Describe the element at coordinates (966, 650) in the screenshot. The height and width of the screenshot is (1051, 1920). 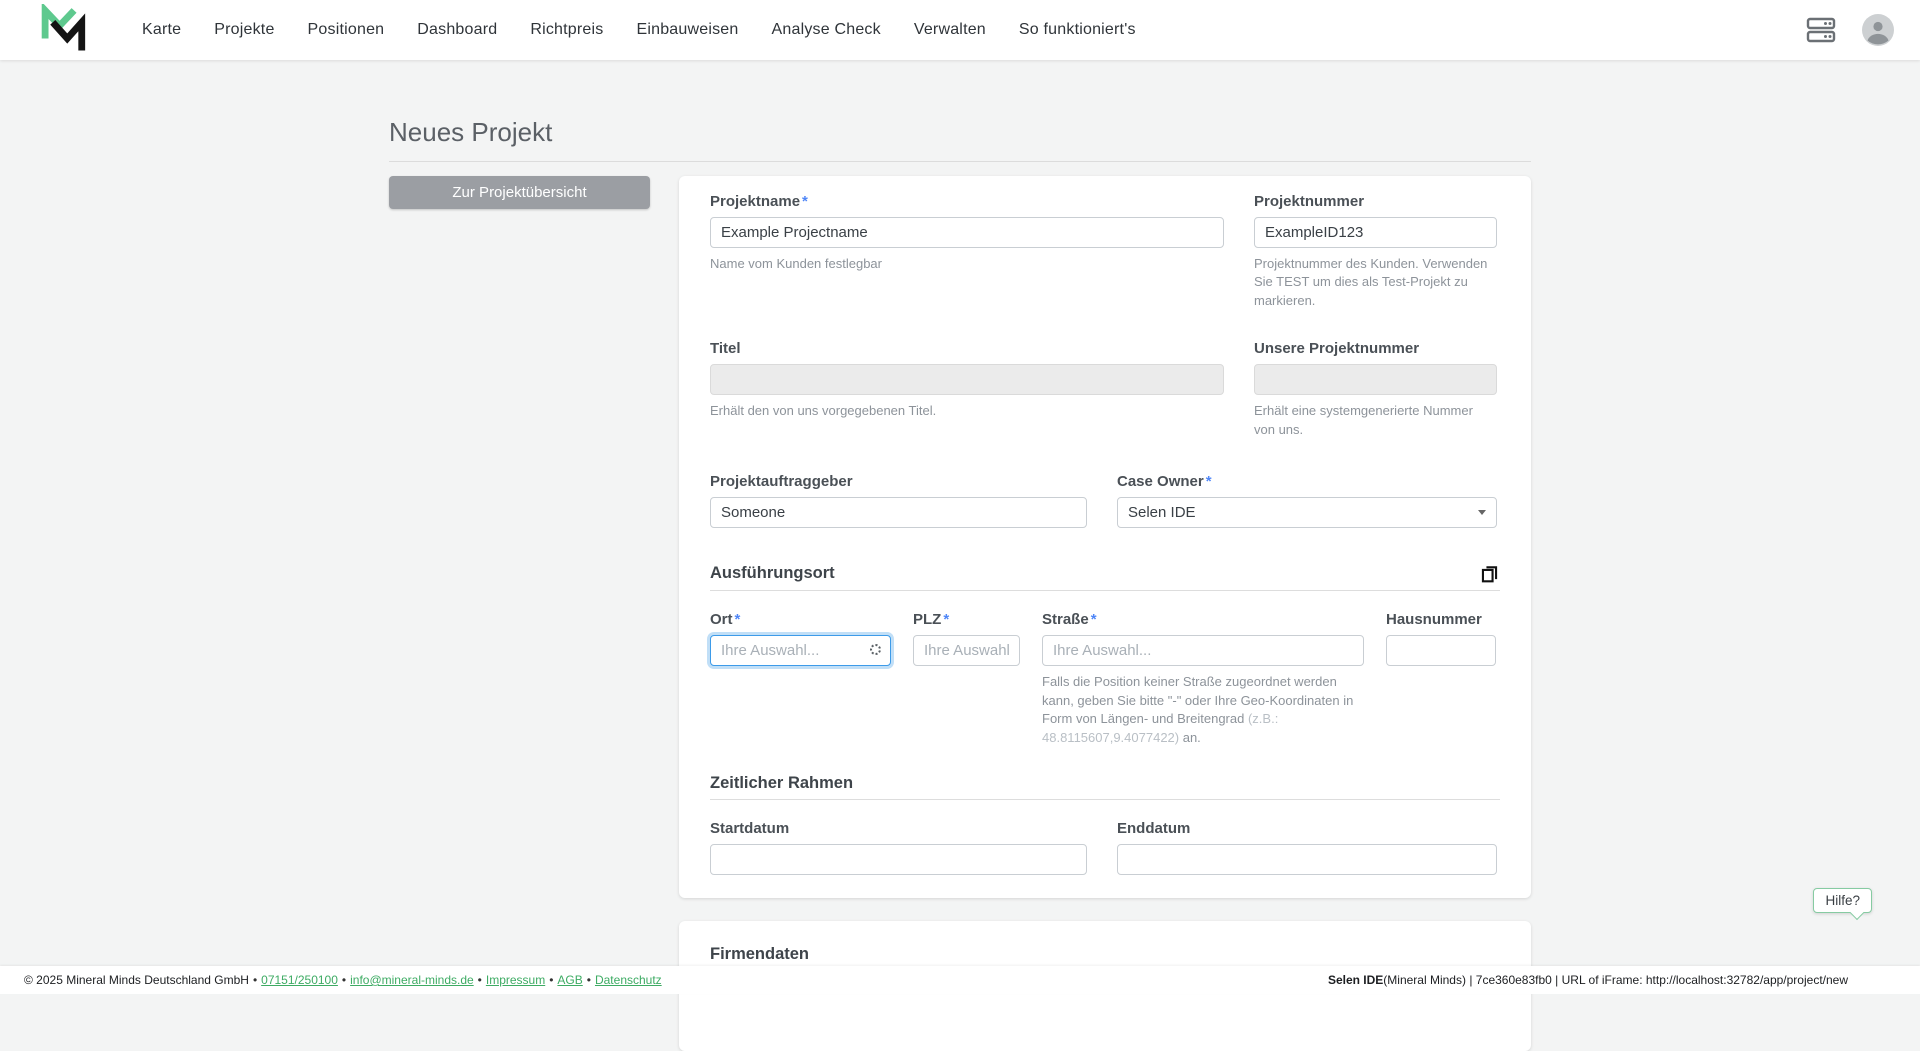
I see `plz-input` at that location.